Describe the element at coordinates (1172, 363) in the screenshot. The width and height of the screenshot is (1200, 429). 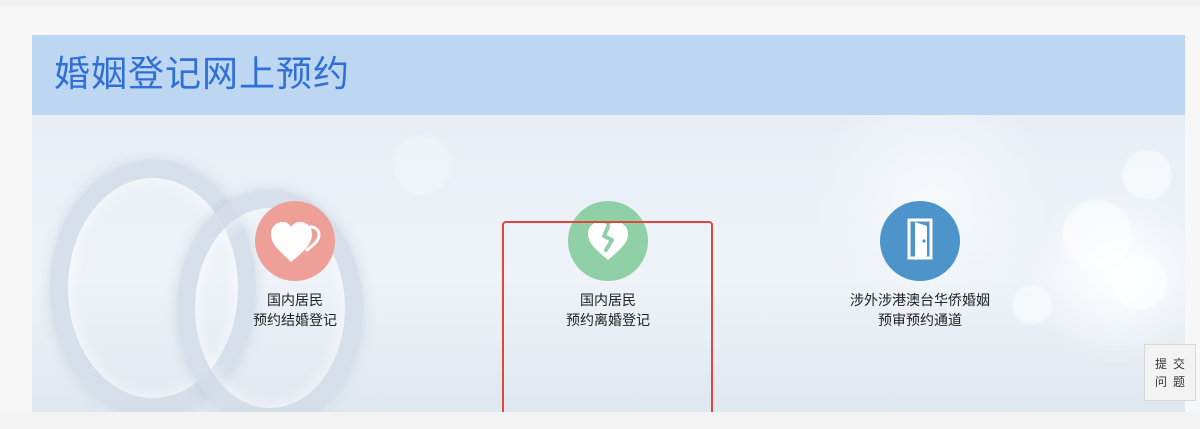
I see `submit-issue-line1: 提交` at that location.